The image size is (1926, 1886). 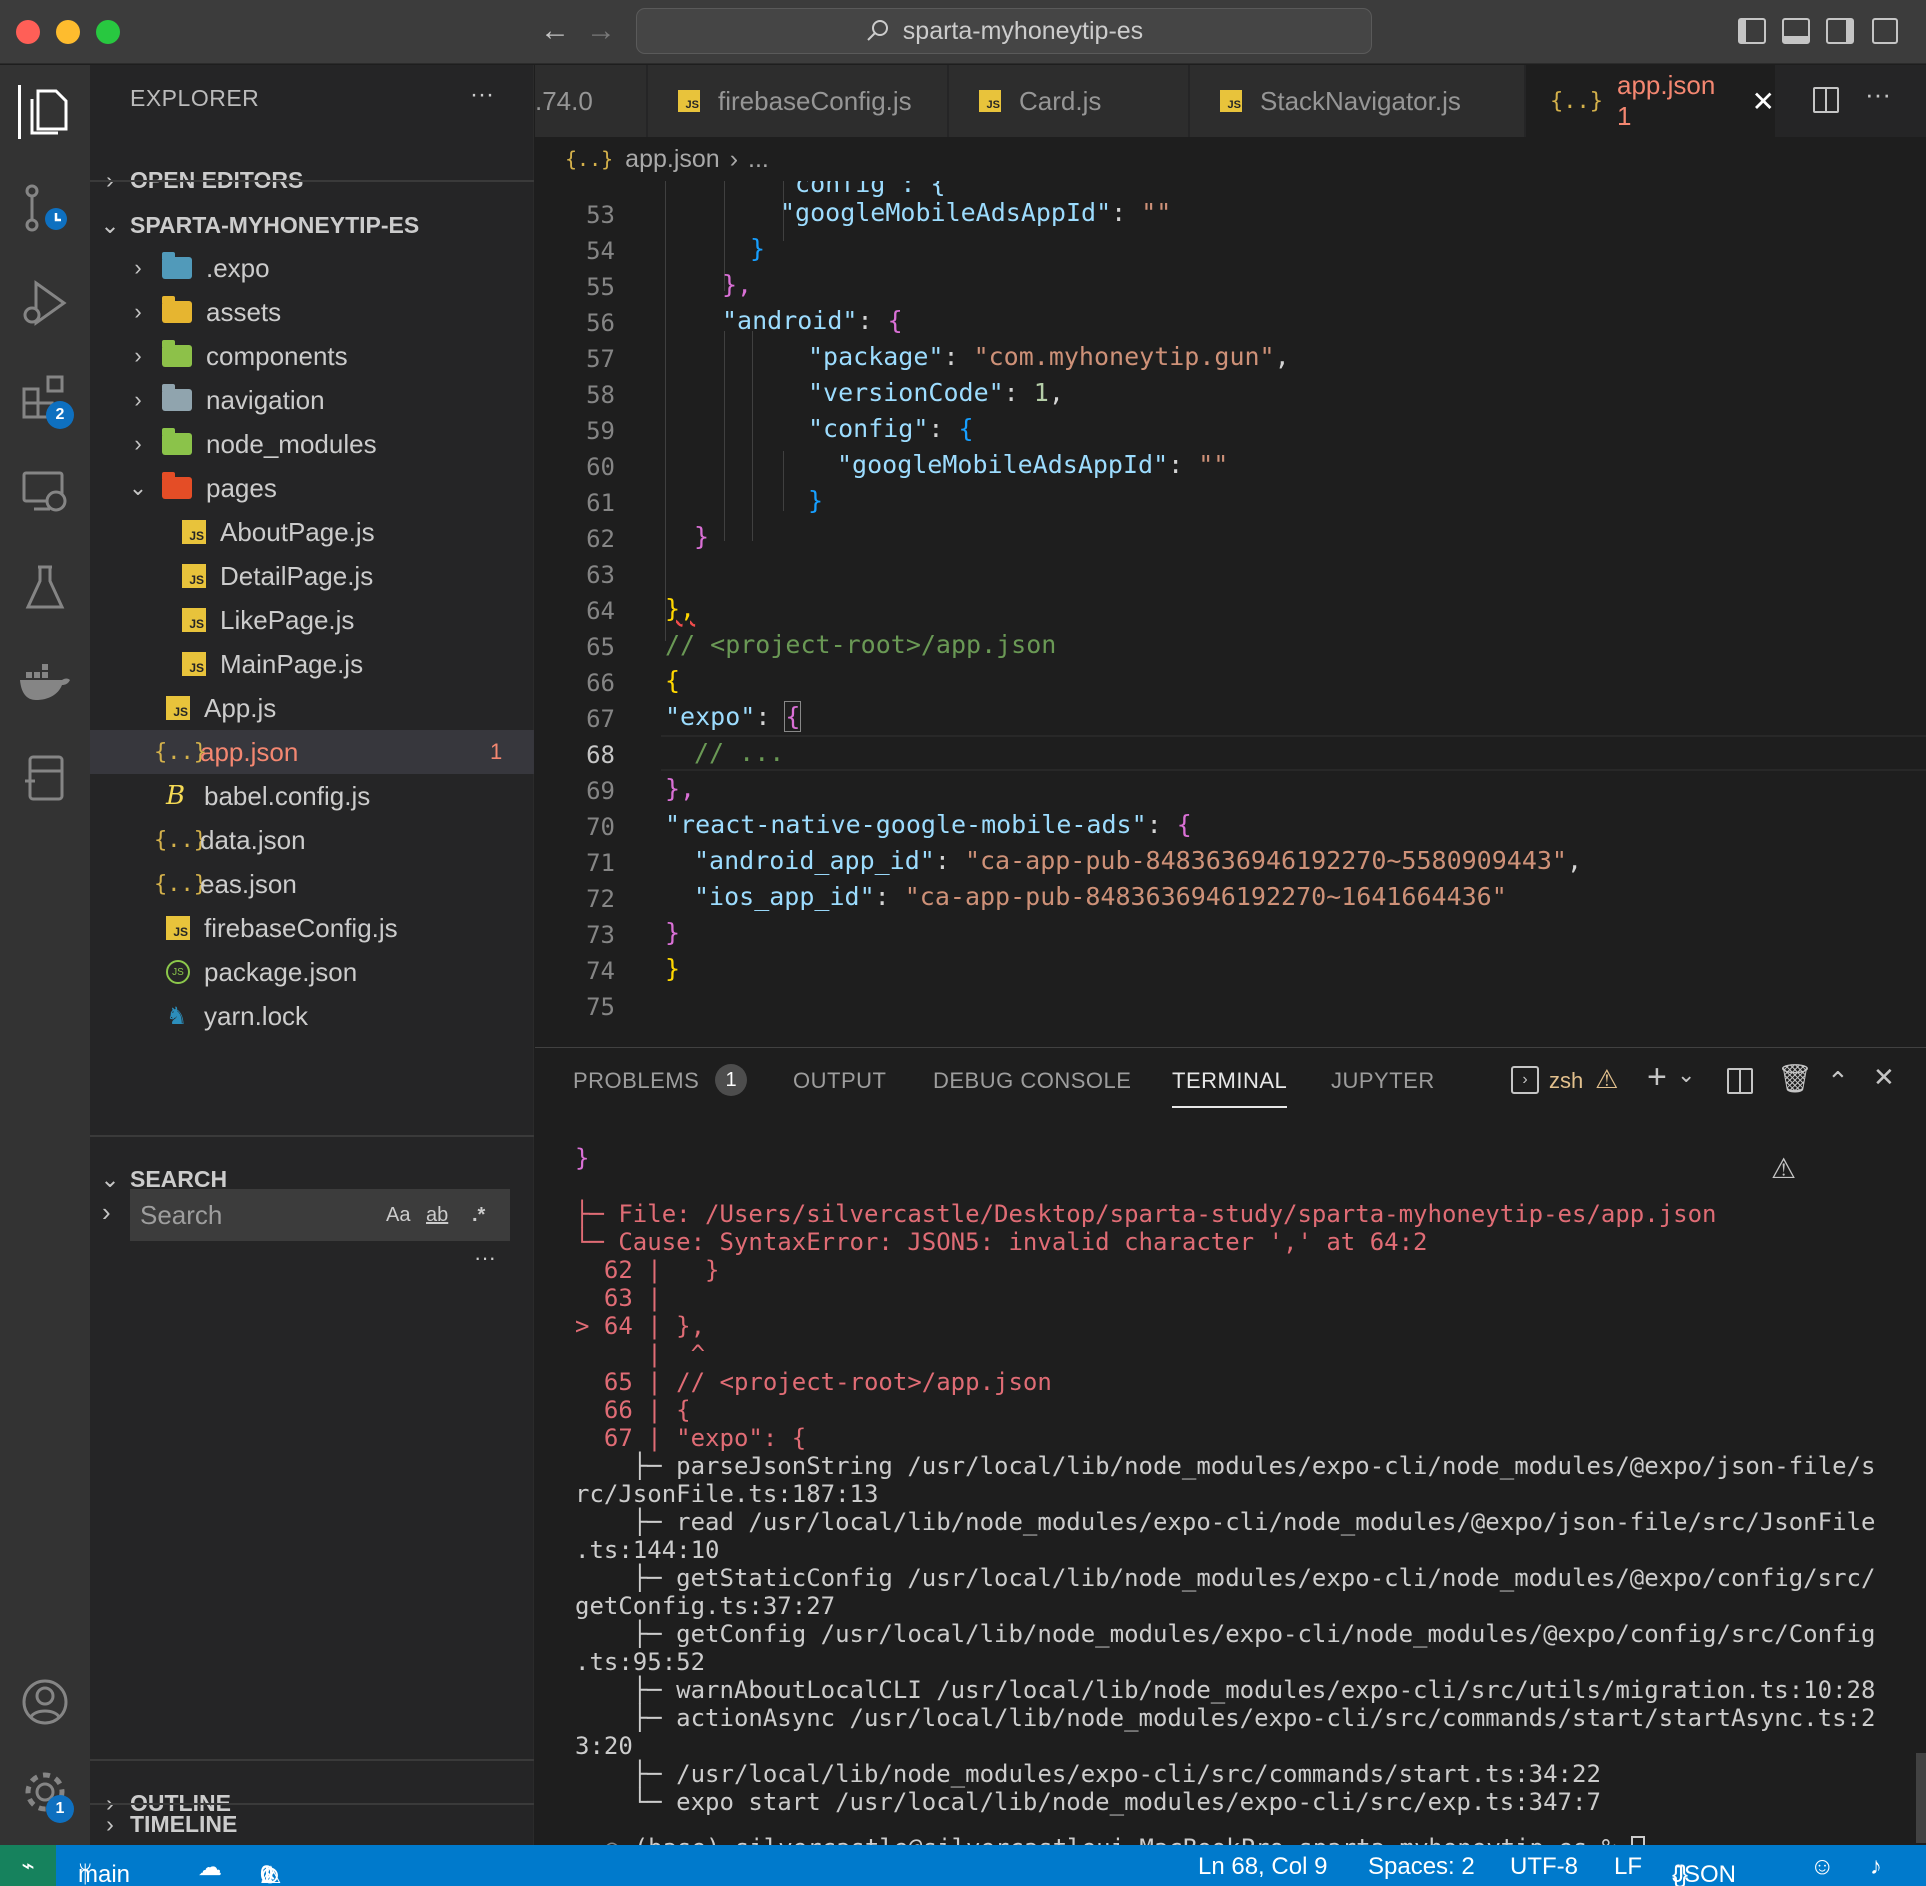 I want to click on tree-item-aboutpage: JS AboutPage.js, so click(x=312, y=532).